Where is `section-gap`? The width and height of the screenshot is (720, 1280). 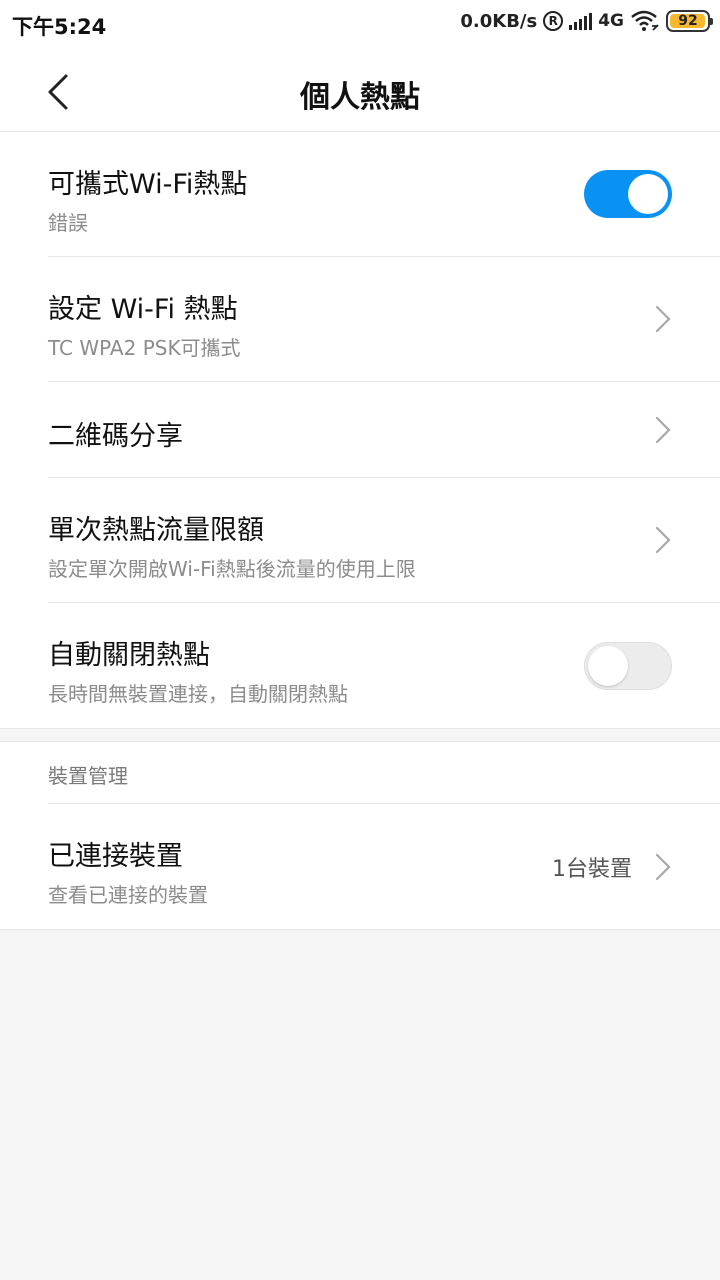 section-gap is located at coordinates (360, 735).